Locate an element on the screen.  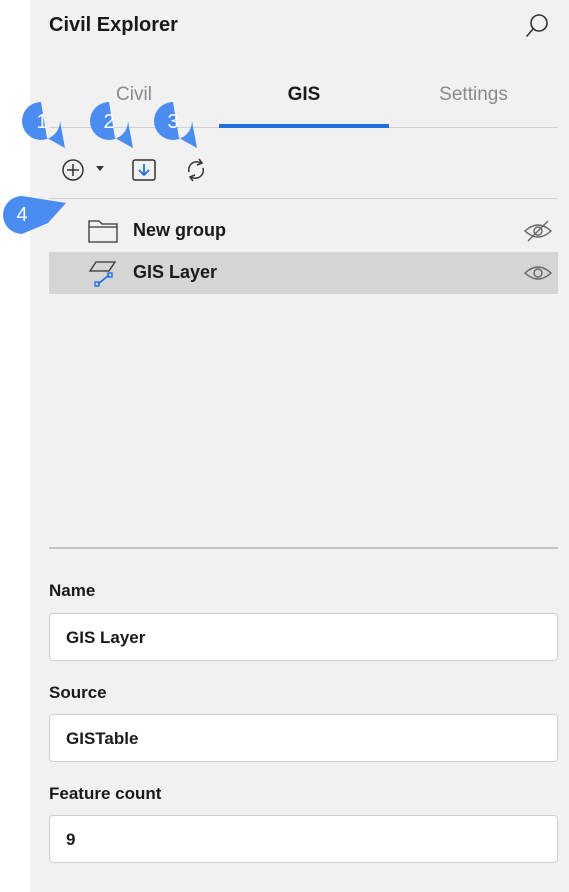
active-tab-indicator is located at coordinates (304, 126).